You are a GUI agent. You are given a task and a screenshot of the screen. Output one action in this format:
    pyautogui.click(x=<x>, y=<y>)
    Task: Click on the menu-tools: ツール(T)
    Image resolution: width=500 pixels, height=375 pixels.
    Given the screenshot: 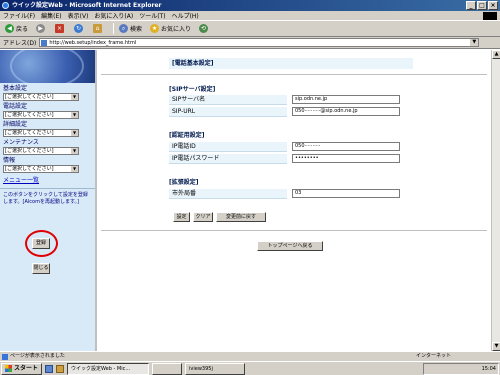 What is the action you would take?
    pyautogui.click(x=152, y=15)
    